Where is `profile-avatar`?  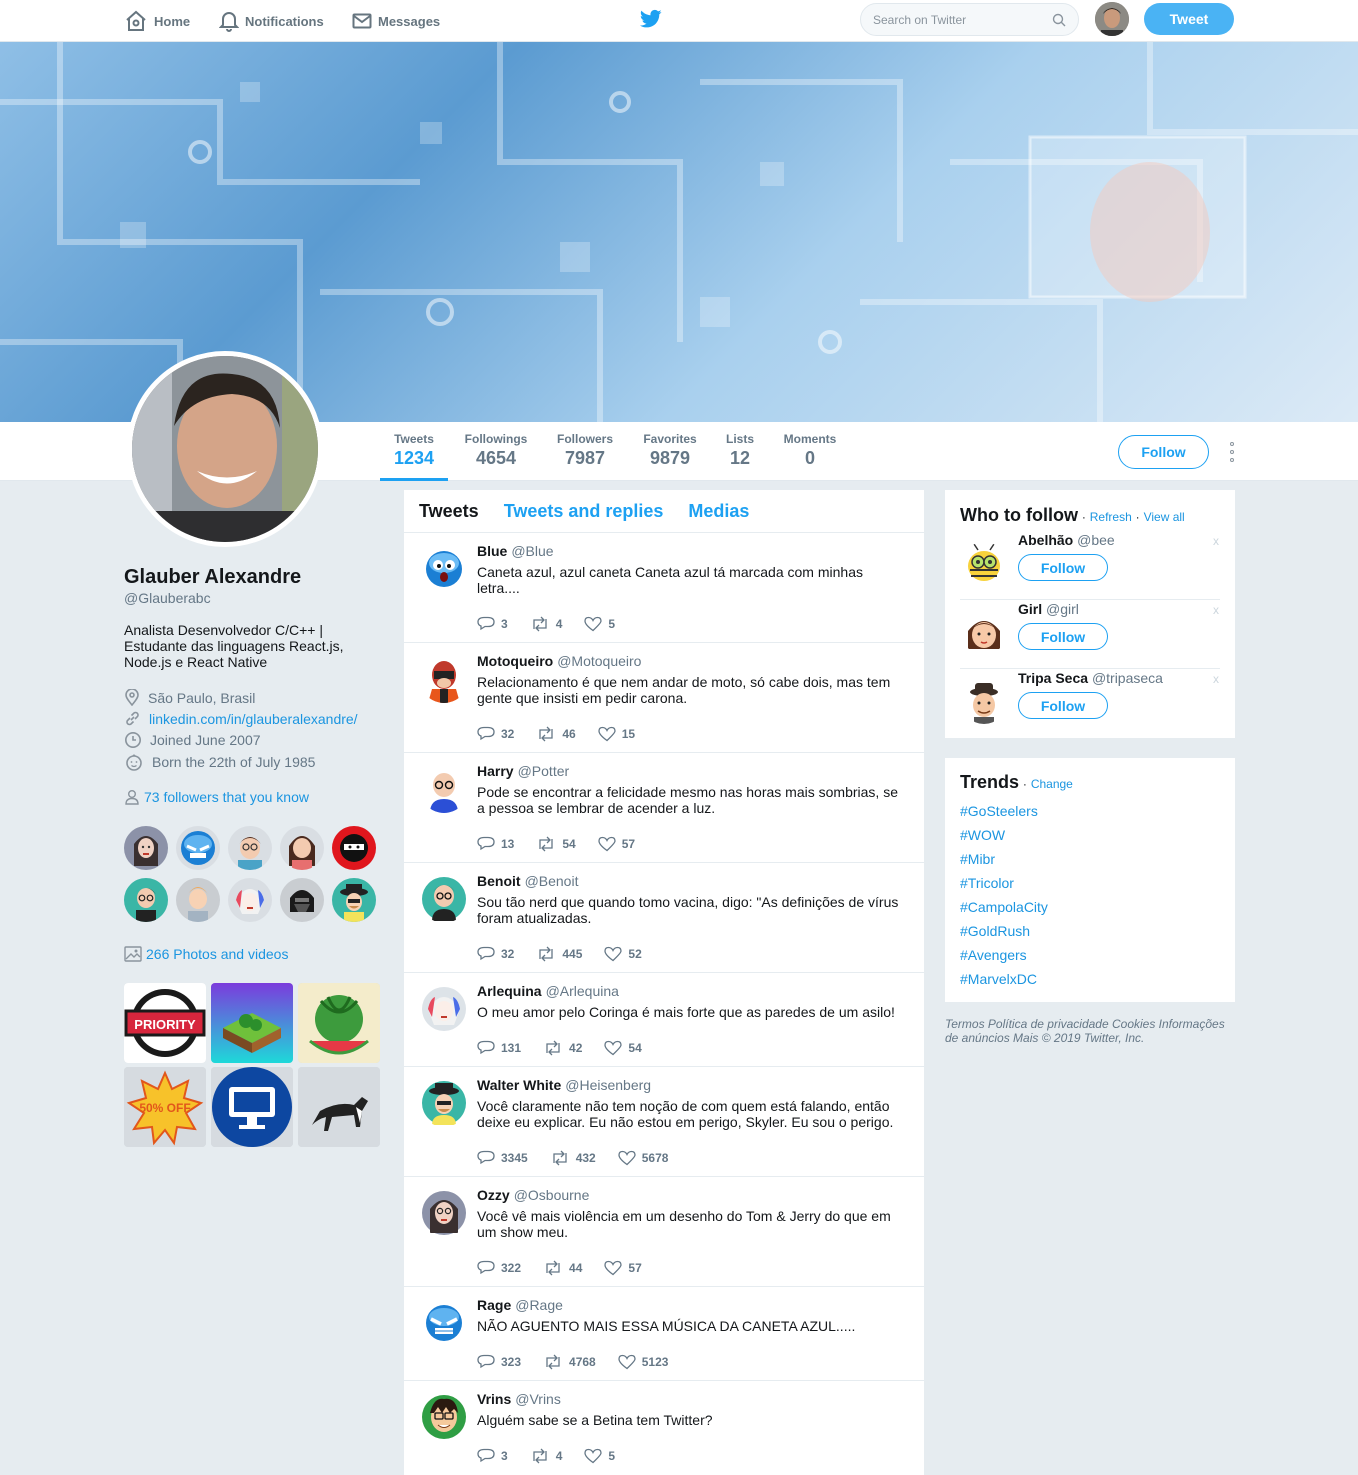
profile-avatar is located at coordinates (225, 449).